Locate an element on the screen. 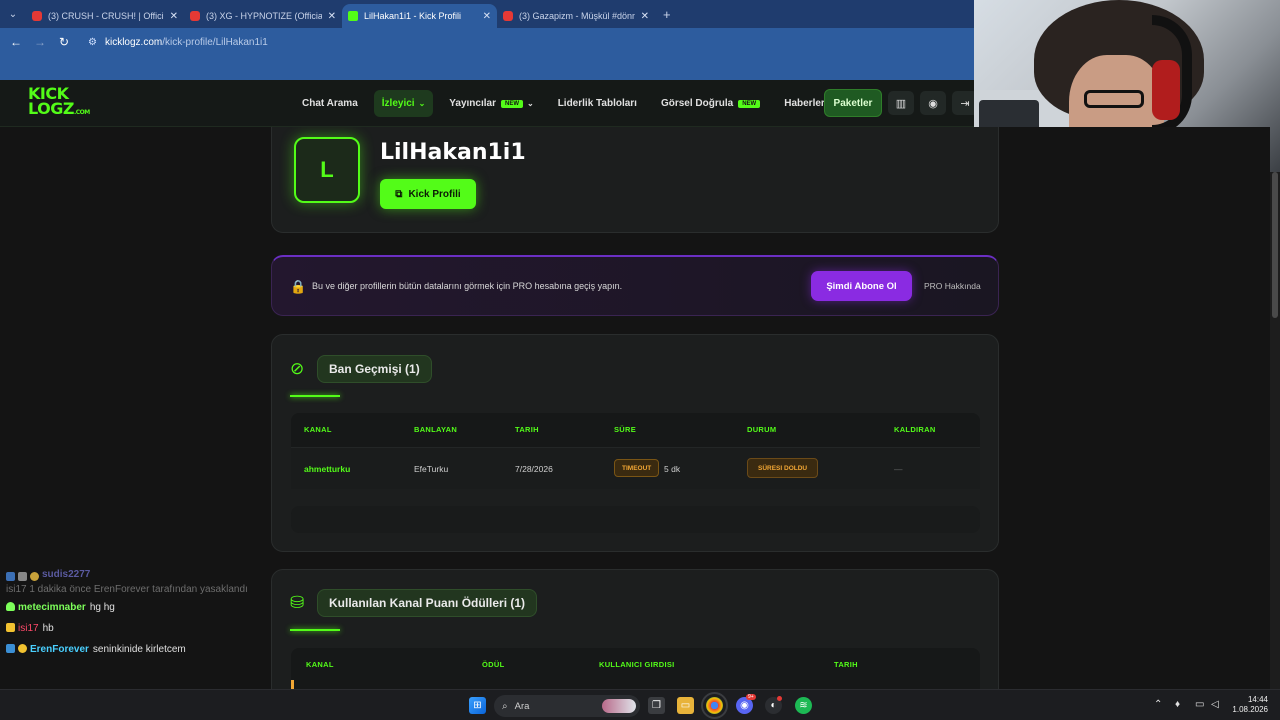  discord-icon: ◉ is located at coordinates (933, 103).